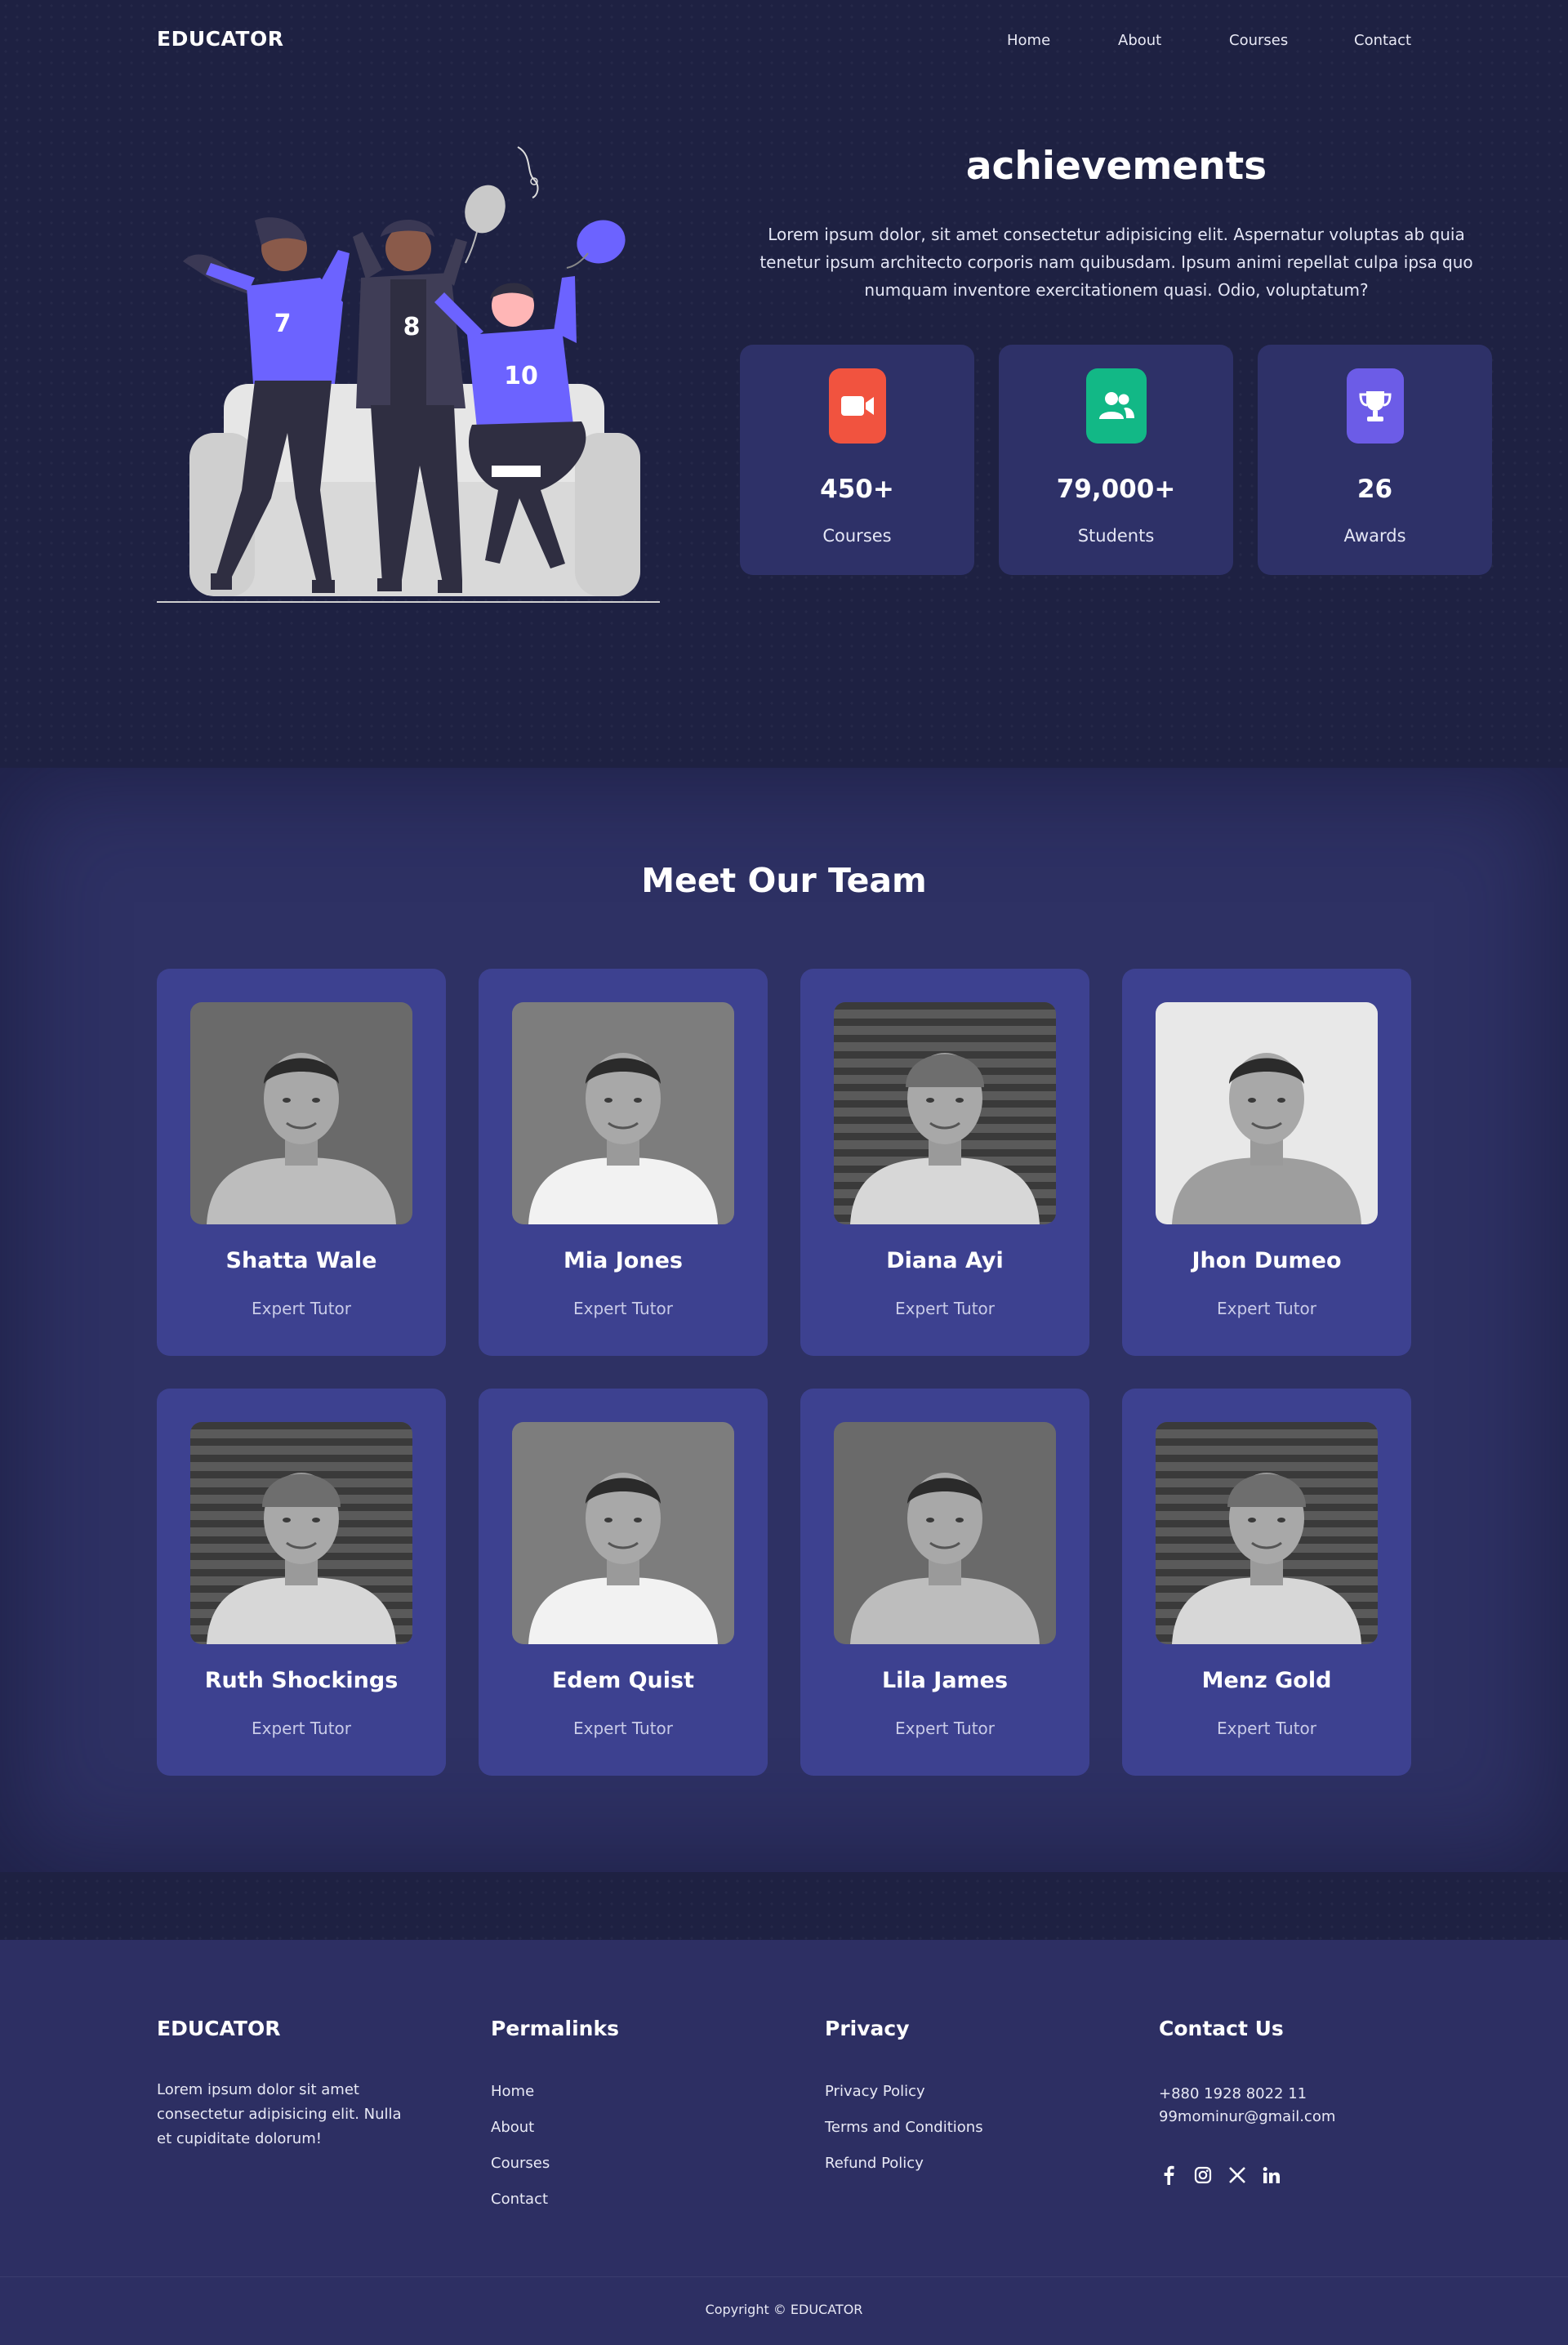 Image resolution: width=1568 pixels, height=2345 pixels. What do you see at coordinates (287, 2028) in the screenshot?
I see `footer-logo: EDUCATOR` at bounding box center [287, 2028].